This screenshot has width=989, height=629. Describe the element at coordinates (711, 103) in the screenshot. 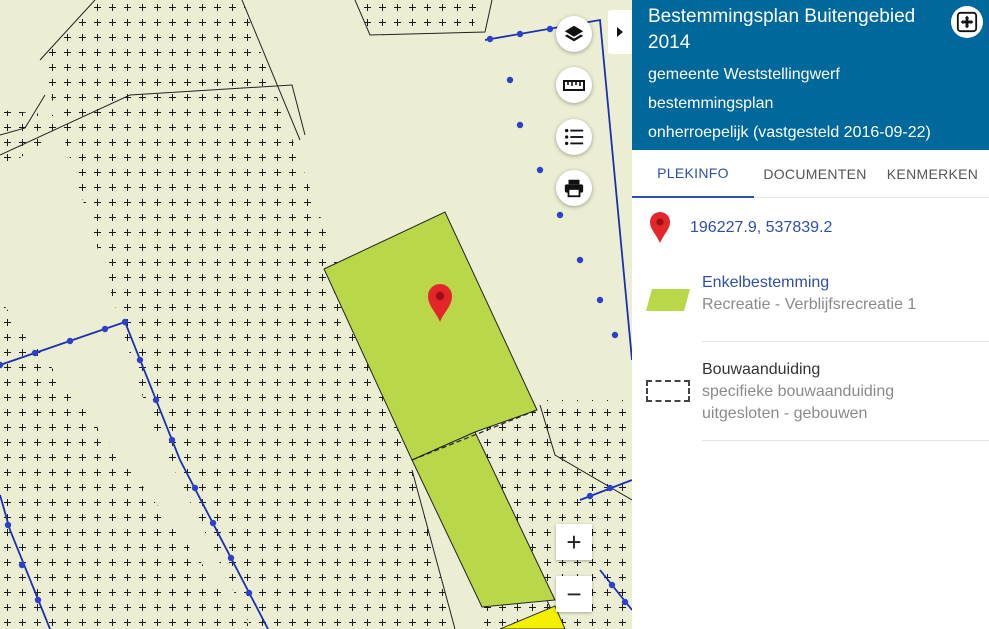

I see `plan-type: bestemmingsplan` at that location.